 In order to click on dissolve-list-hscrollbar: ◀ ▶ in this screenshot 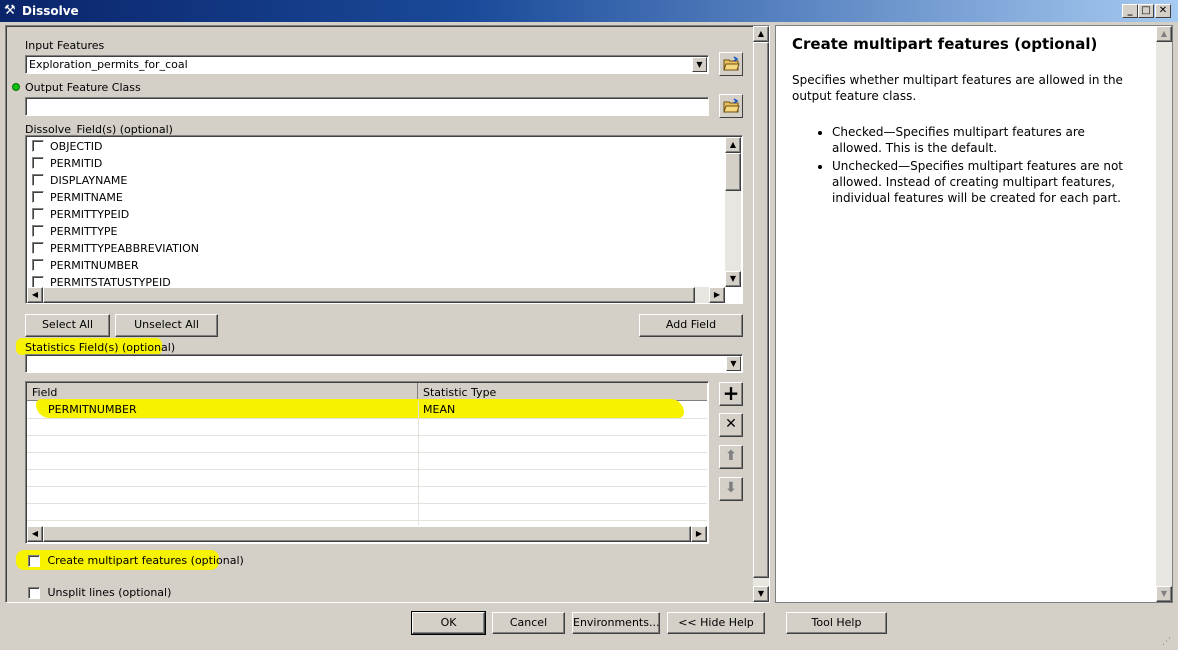, I will do `click(376, 295)`.